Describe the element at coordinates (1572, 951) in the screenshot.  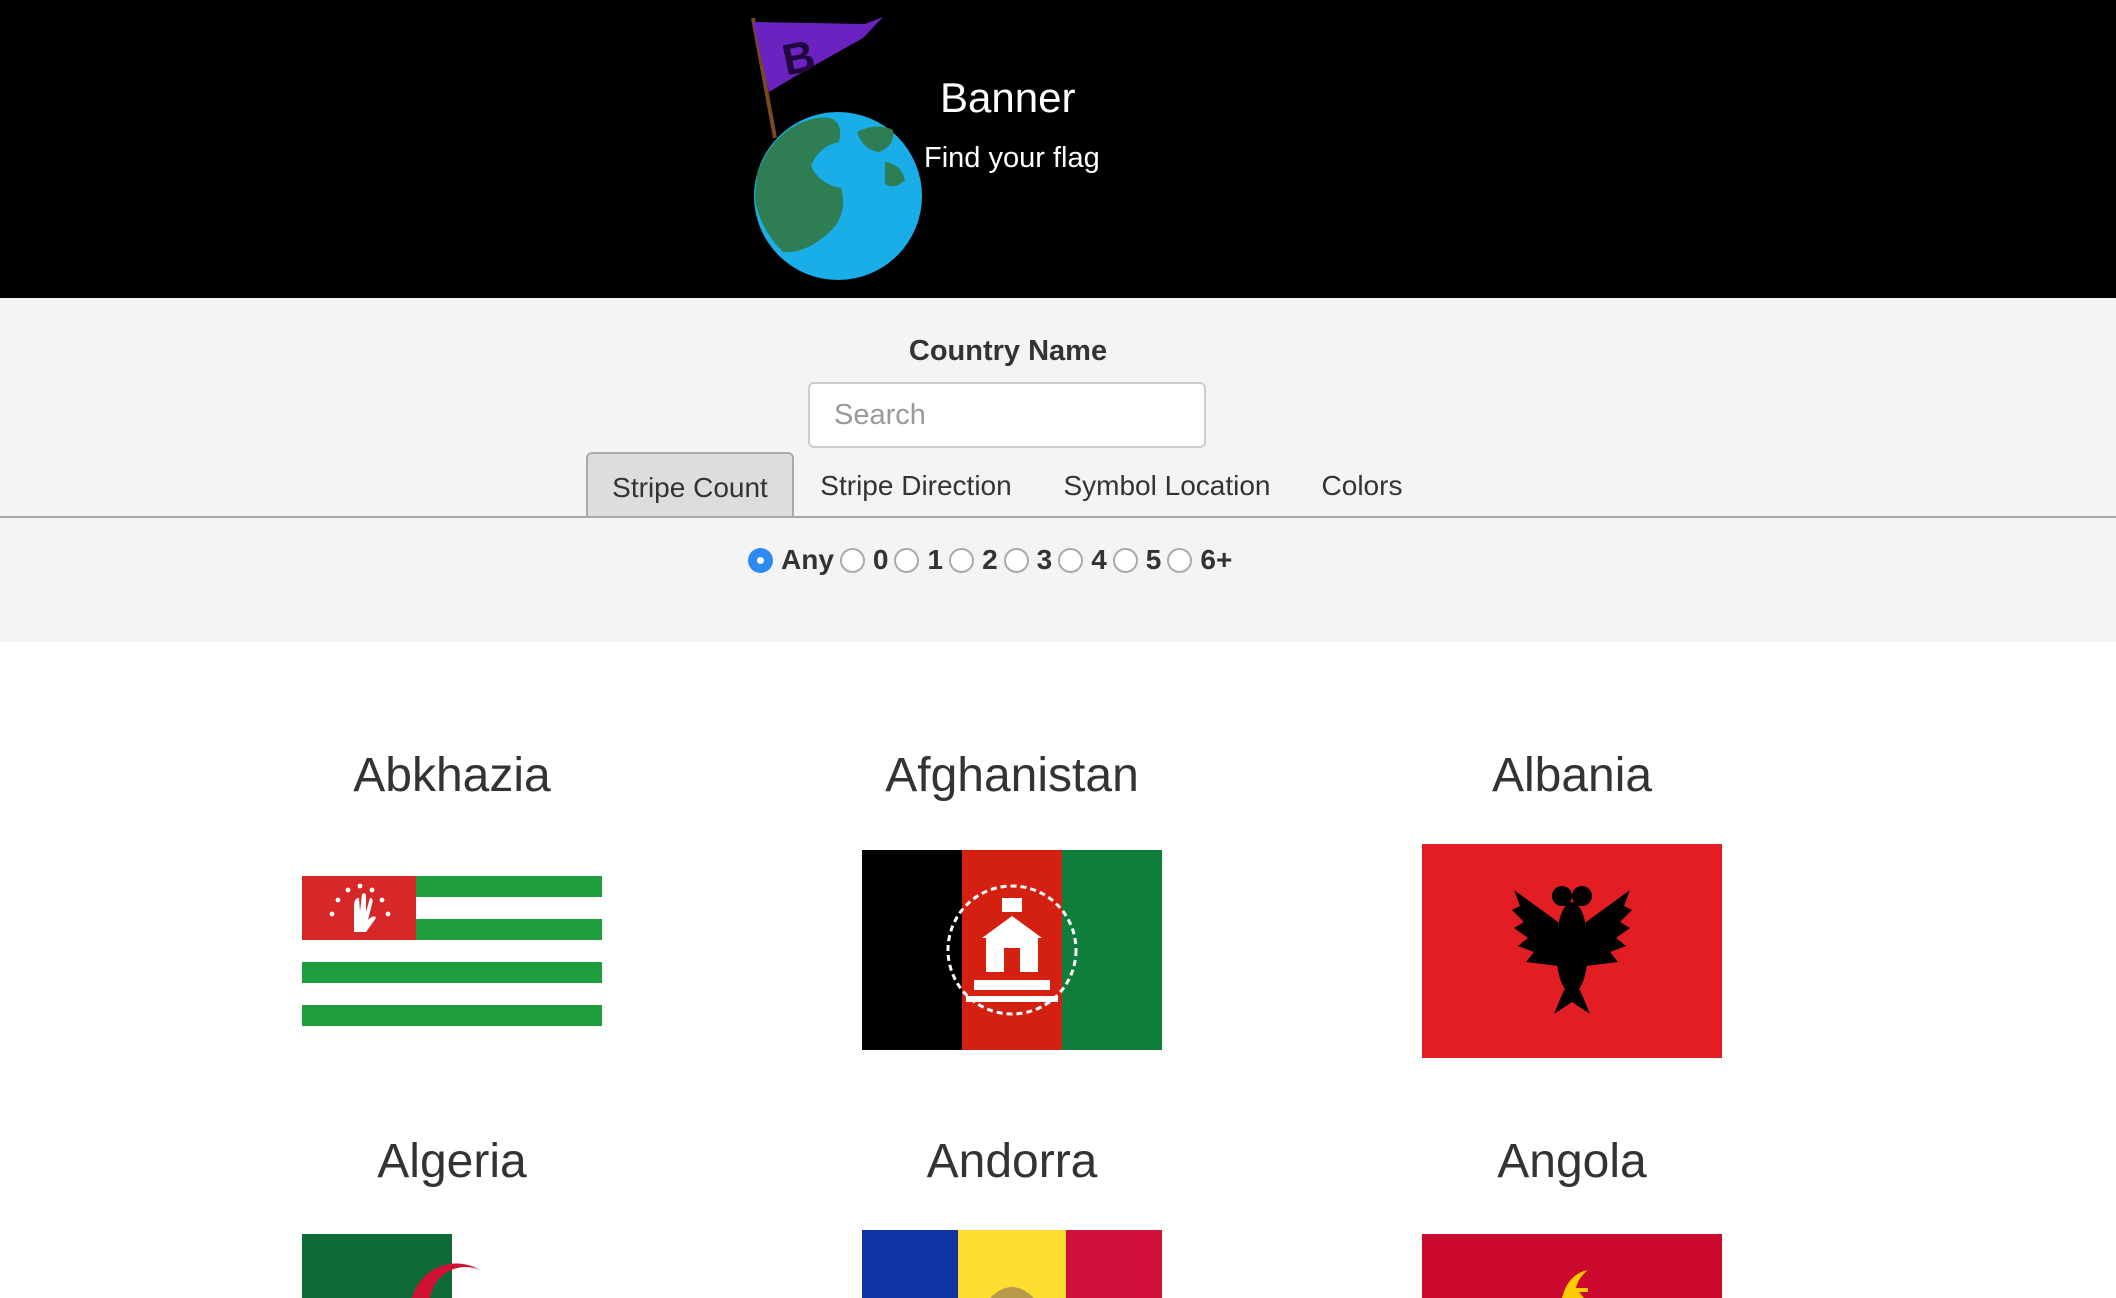
I see `flag-albania` at that location.